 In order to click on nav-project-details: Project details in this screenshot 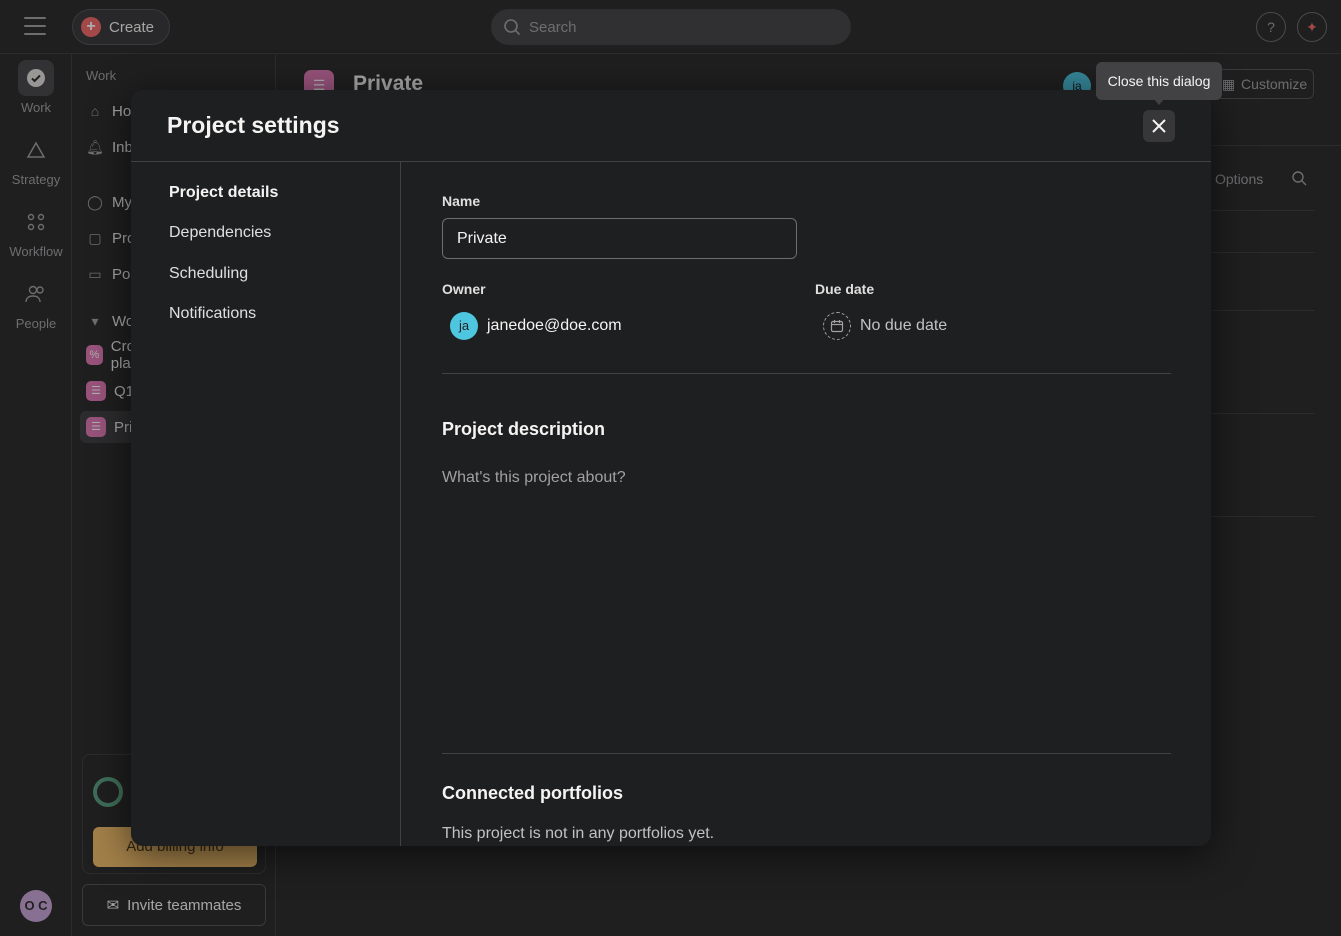, I will do `click(223, 193)`.